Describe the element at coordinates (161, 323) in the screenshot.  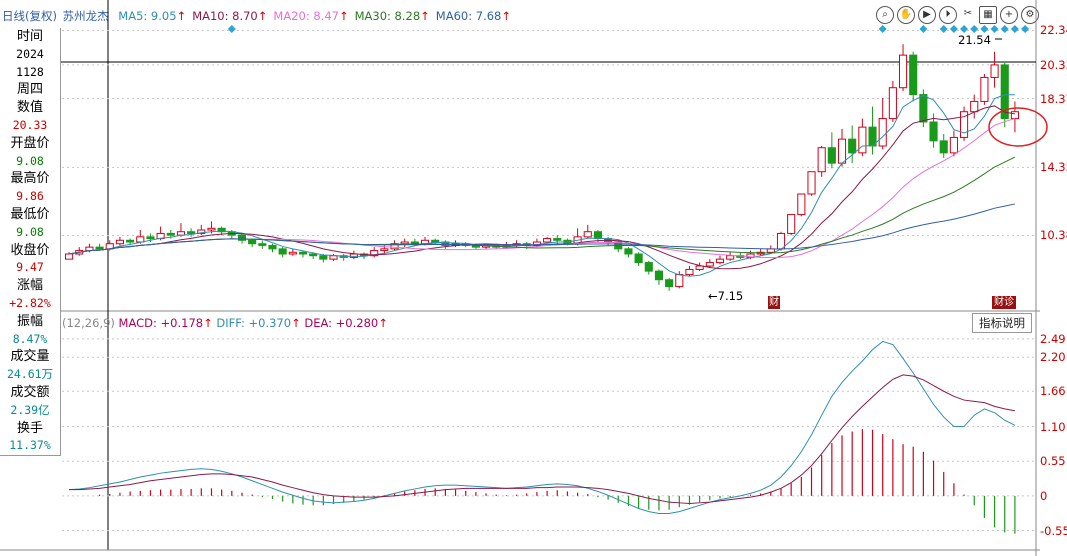
I see `macd-value: MACD: +0.178` at that location.